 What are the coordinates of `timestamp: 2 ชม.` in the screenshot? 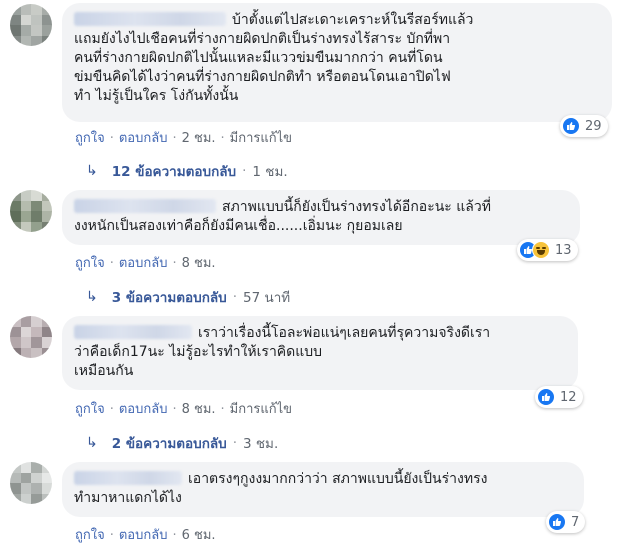 It's located at (199, 138).